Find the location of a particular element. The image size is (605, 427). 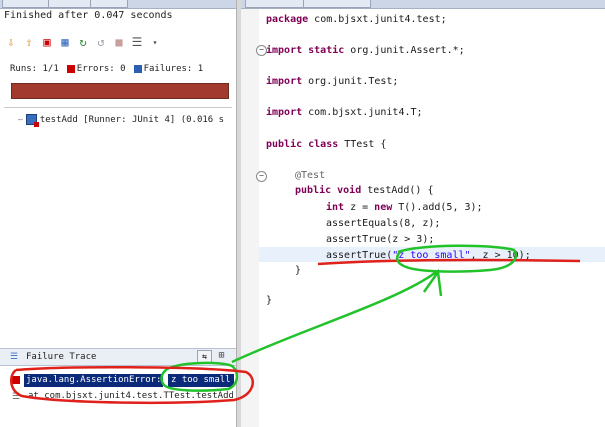

fold-method-icon: − is located at coordinates (261, 176).